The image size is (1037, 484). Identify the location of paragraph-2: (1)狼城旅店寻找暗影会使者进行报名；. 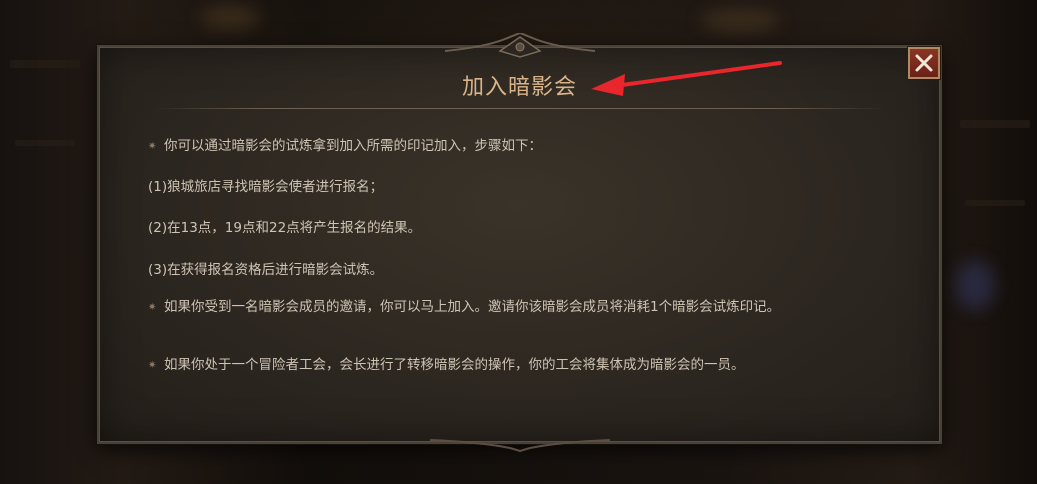
(265, 185).